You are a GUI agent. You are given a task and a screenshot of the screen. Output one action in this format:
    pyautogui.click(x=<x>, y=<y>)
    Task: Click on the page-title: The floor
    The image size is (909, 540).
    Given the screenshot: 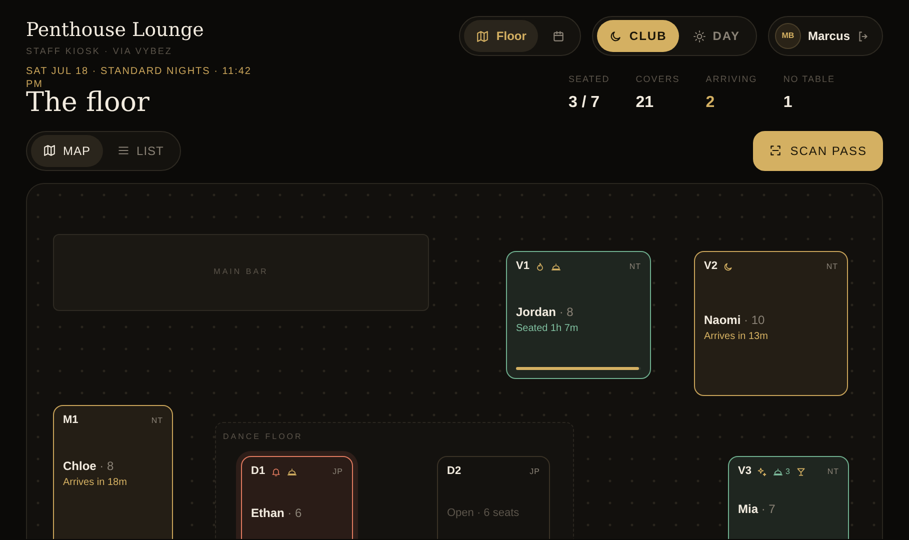 What is the action you would take?
    pyautogui.click(x=88, y=102)
    